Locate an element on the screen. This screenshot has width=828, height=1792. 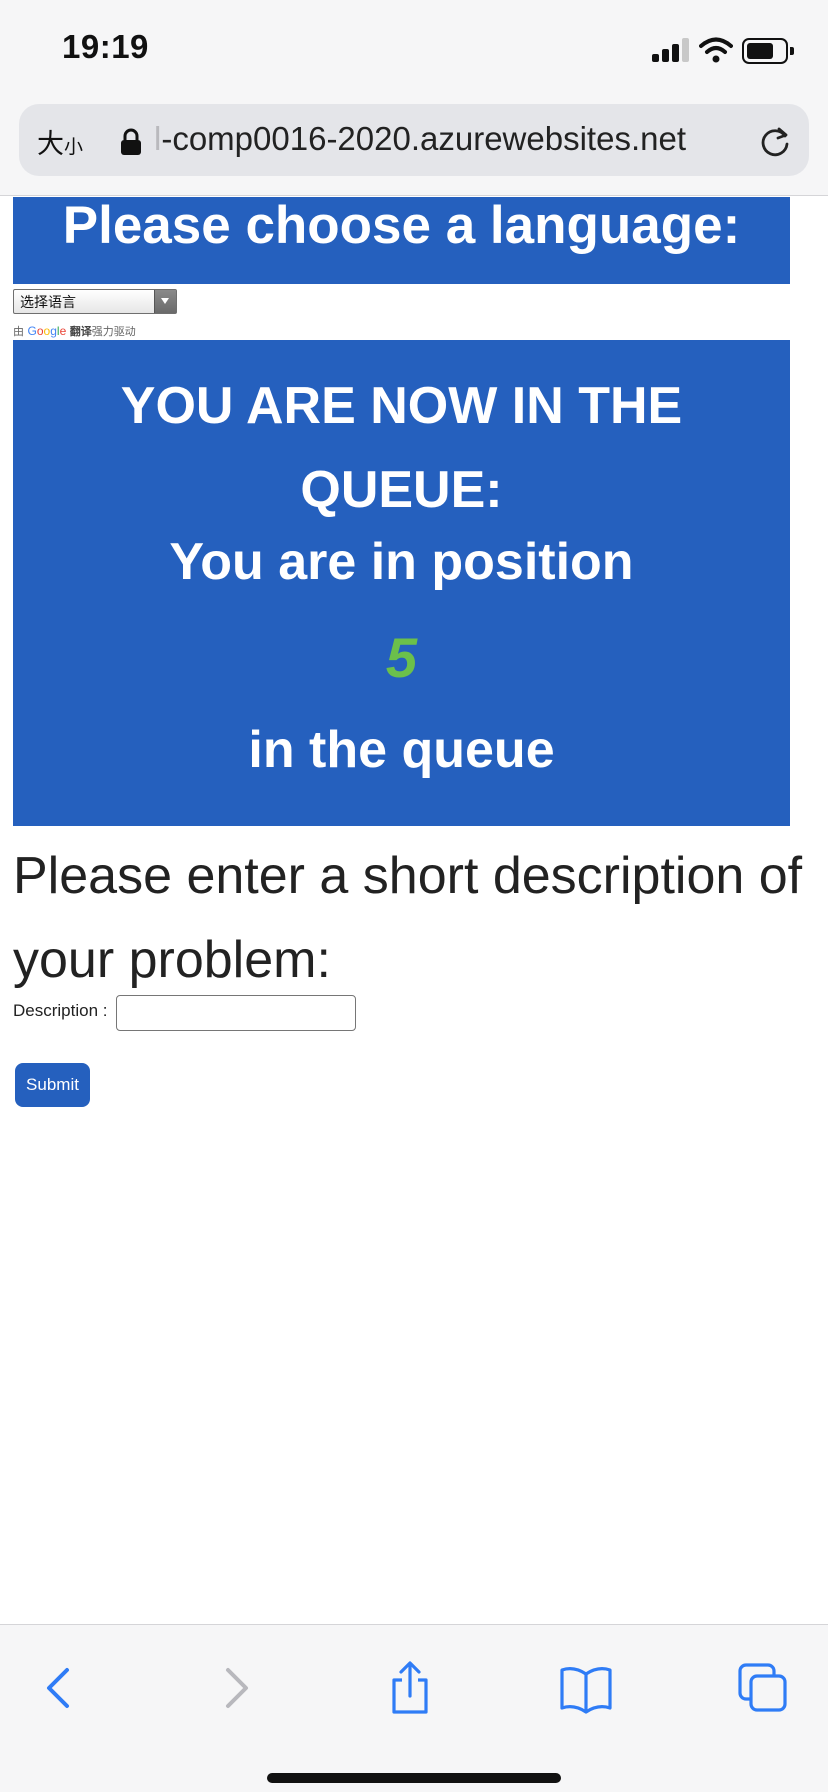
browser-toolbar is located at coordinates (414, 1708).